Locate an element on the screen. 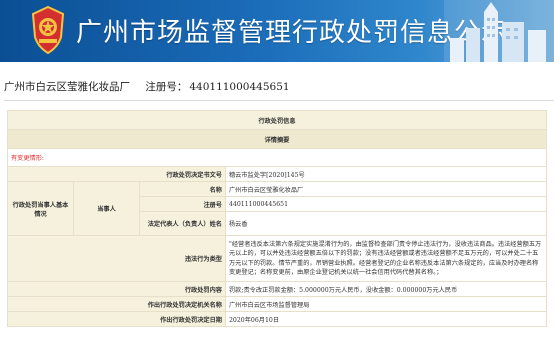  table-row: 作出行政处罚决定机关名称 广州市白云区市场监督管理局 is located at coordinates (277, 304).